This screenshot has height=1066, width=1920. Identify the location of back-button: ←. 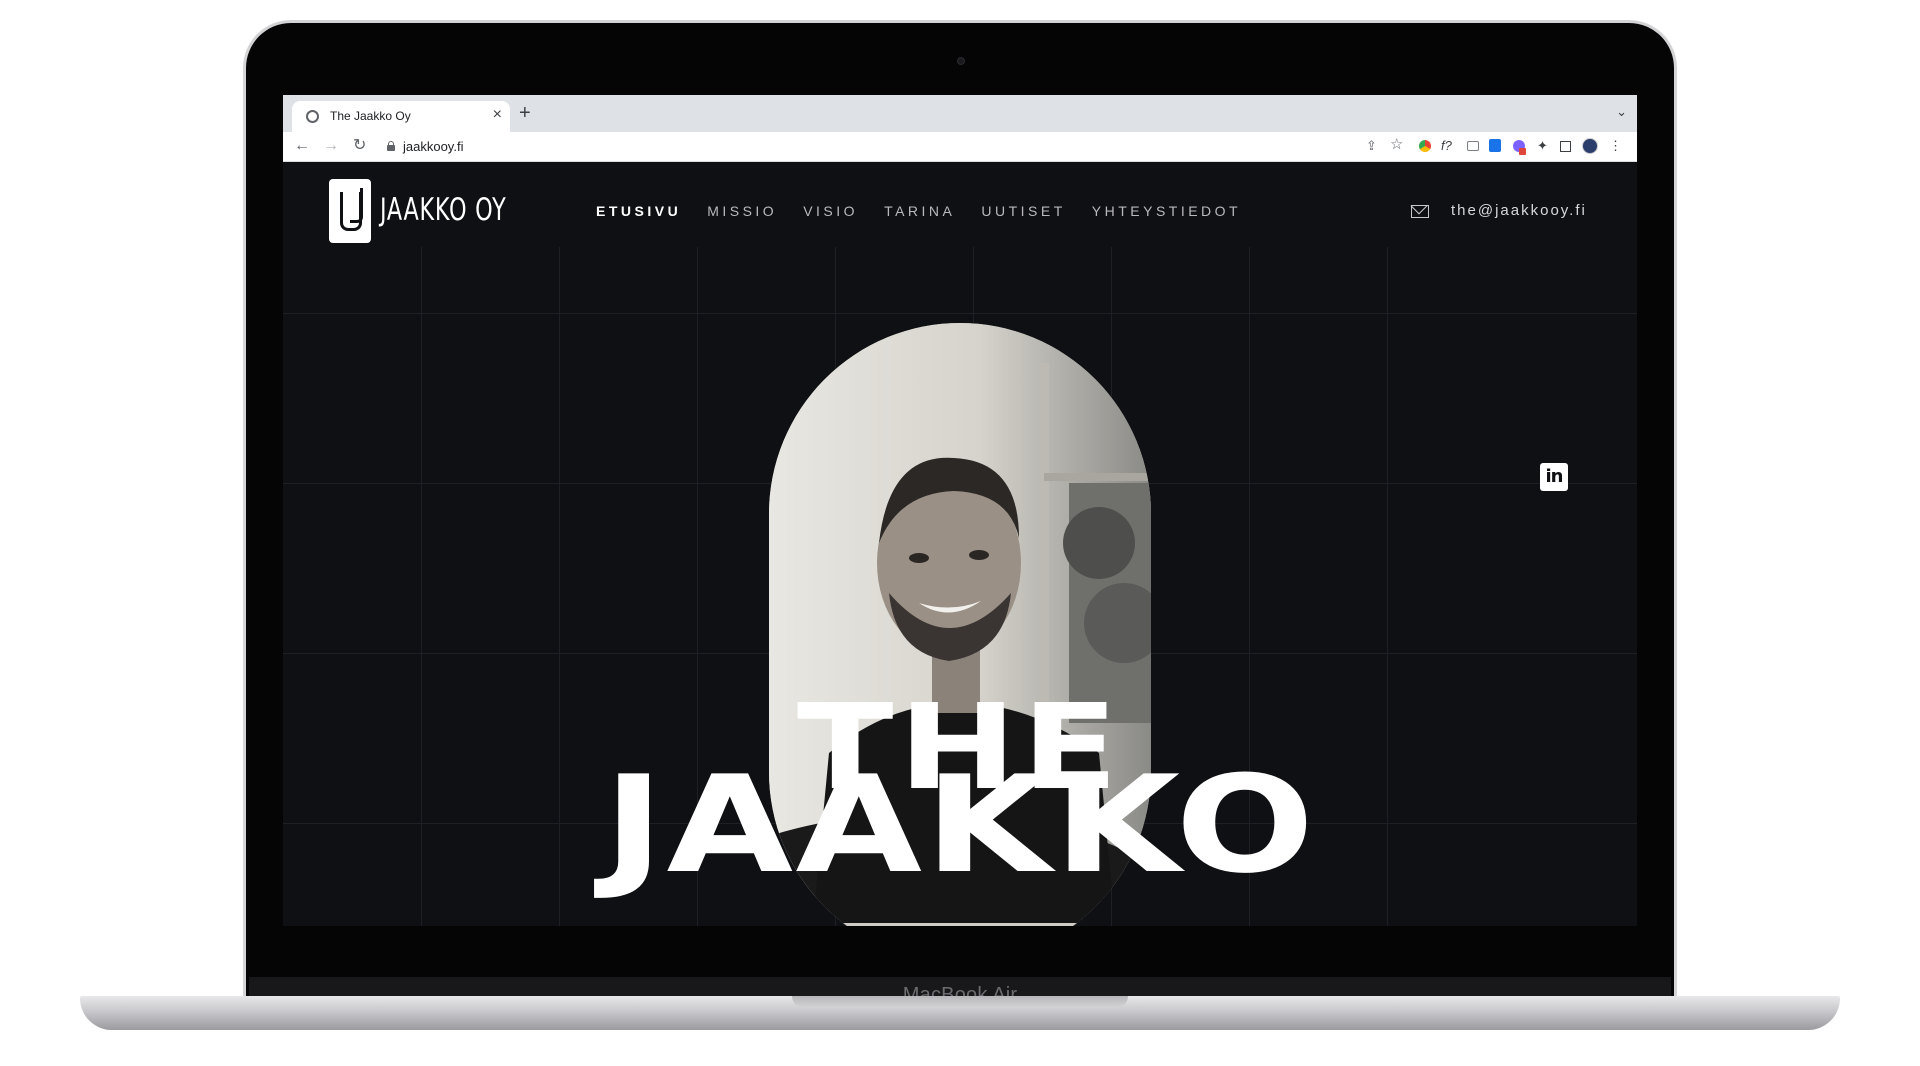
(302, 146).